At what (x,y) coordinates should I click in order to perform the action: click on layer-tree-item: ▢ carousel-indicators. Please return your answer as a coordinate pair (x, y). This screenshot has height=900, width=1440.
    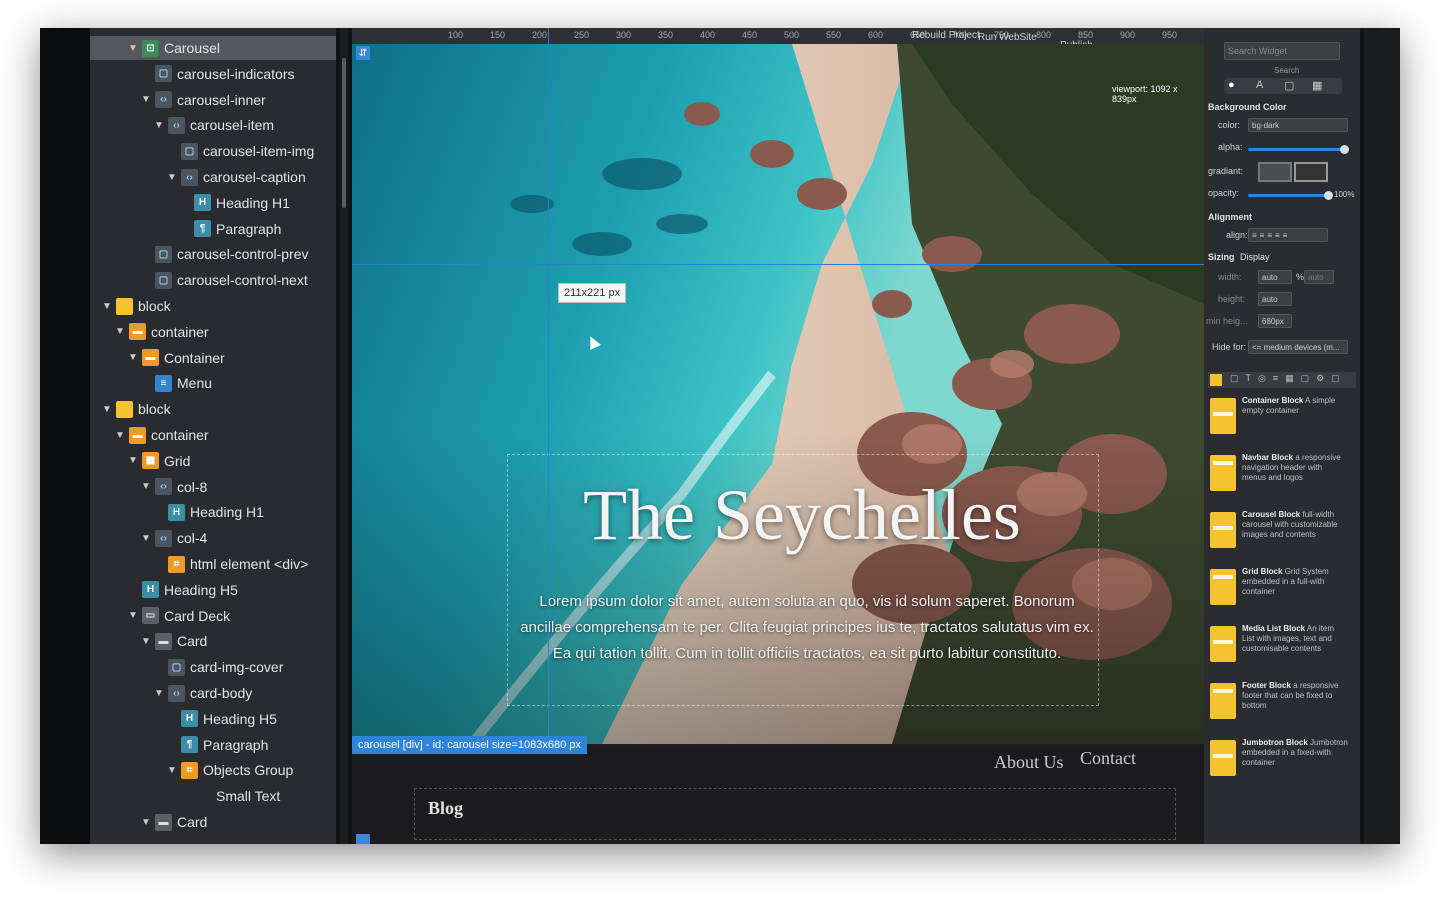
    Looking at the image, I should click on (213, 74).